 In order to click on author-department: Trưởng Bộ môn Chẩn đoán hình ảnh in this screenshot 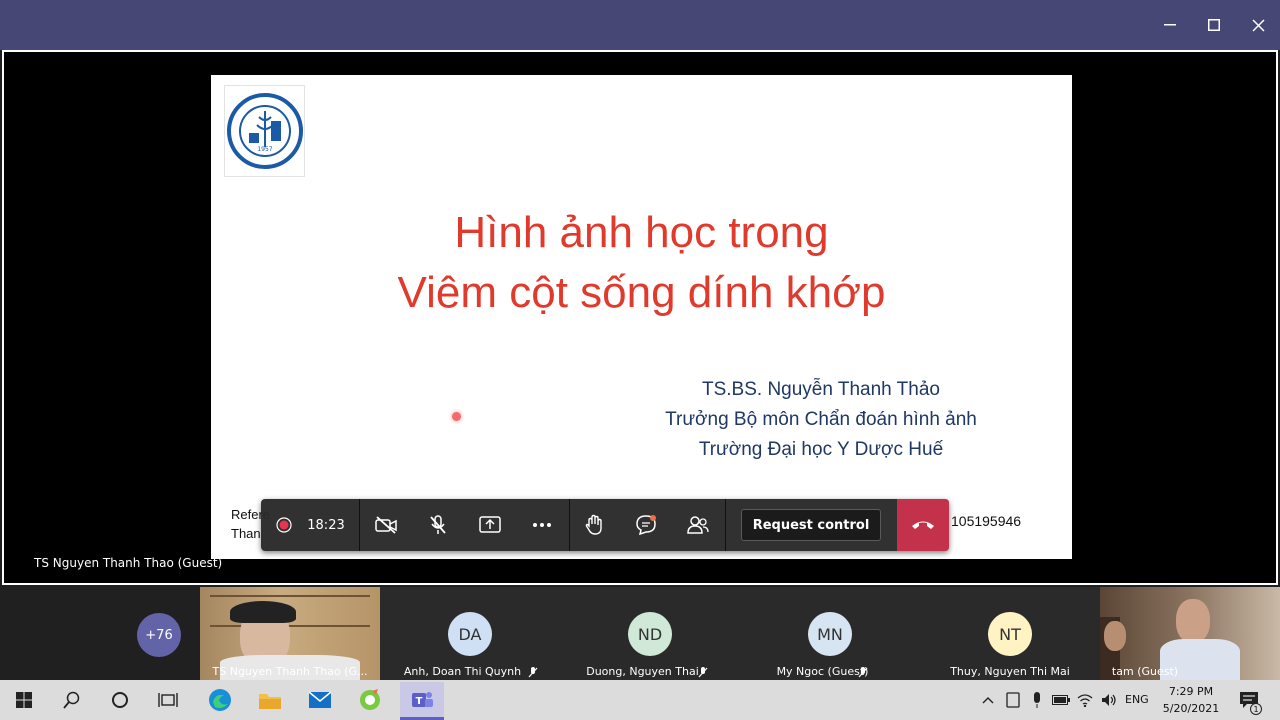, I will do `click(821, 419)`.